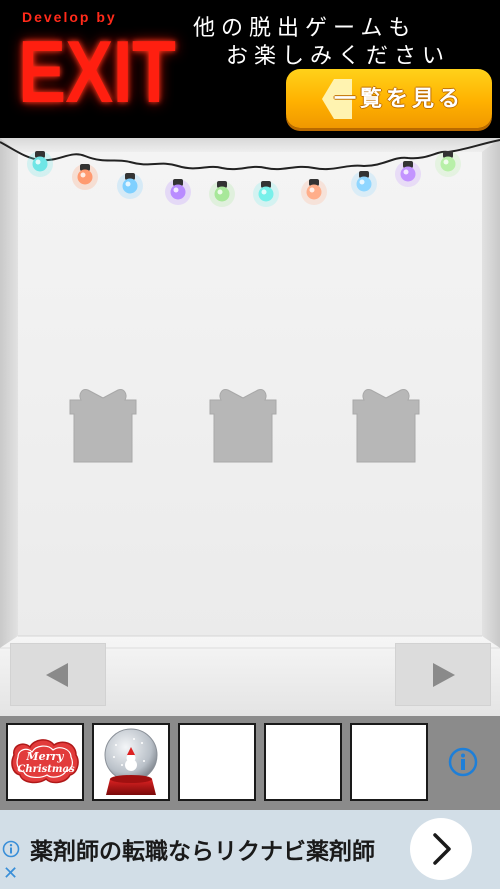  I want to click on nav-right-button, so click(443, 674).